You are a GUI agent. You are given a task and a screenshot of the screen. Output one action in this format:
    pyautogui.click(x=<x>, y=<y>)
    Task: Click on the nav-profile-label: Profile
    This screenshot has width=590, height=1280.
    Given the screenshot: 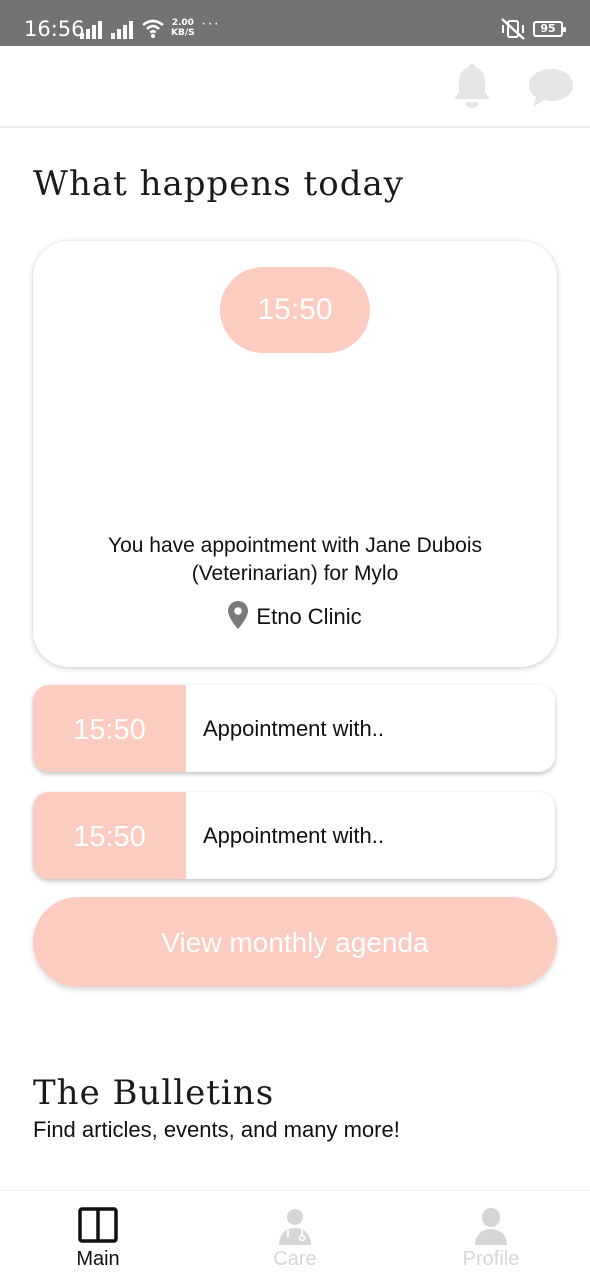 What is the action you would take?
    pyautogui.click(x=491, y=1259)
    